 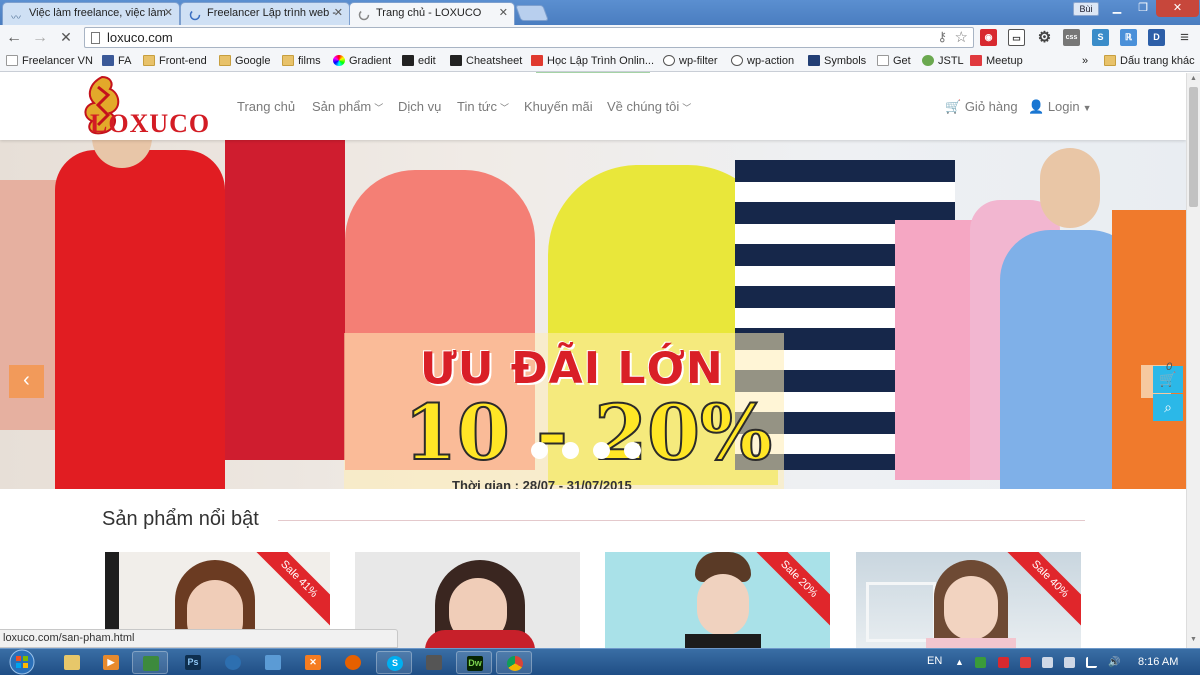 I want to click on volume-icon: 🔊, so click(x=1114, y=662).